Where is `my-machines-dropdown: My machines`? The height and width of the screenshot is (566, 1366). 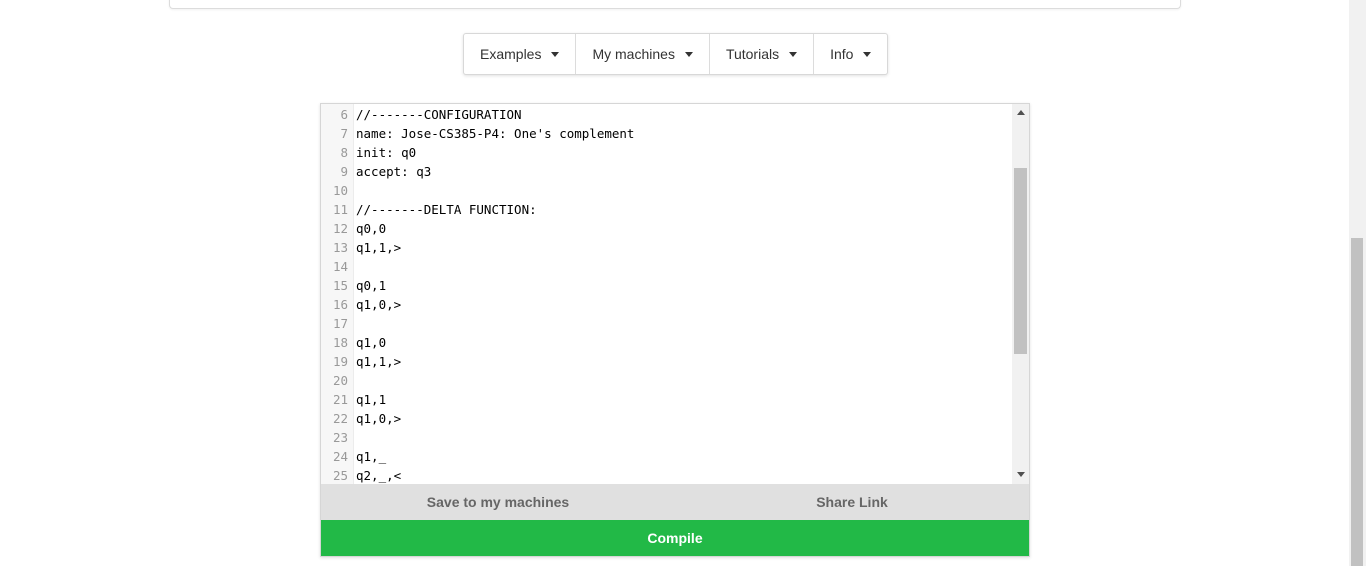 my-machines-dropdown: My machines is located at coordinates (643, 54).